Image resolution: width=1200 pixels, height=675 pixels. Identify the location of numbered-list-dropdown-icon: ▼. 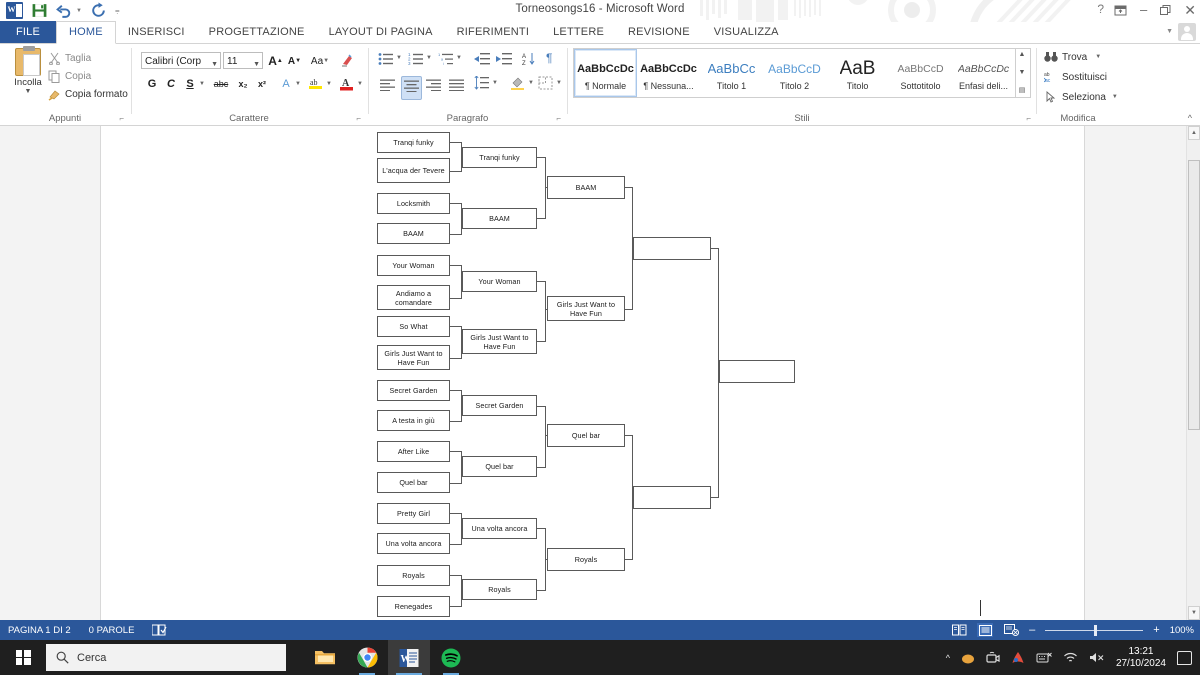
(429, 58).